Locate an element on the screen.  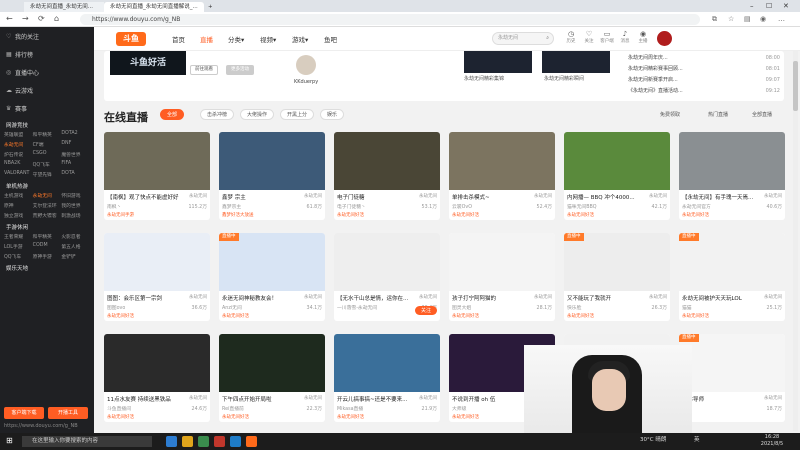
category-link: 独立游戏 is located at coordinates (18, 215).